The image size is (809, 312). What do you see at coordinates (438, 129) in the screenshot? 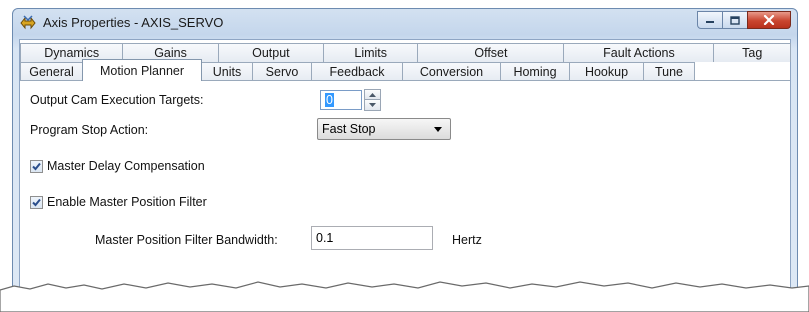
I see `dropdown-arrow-icon` at bounding box center [438, 129].